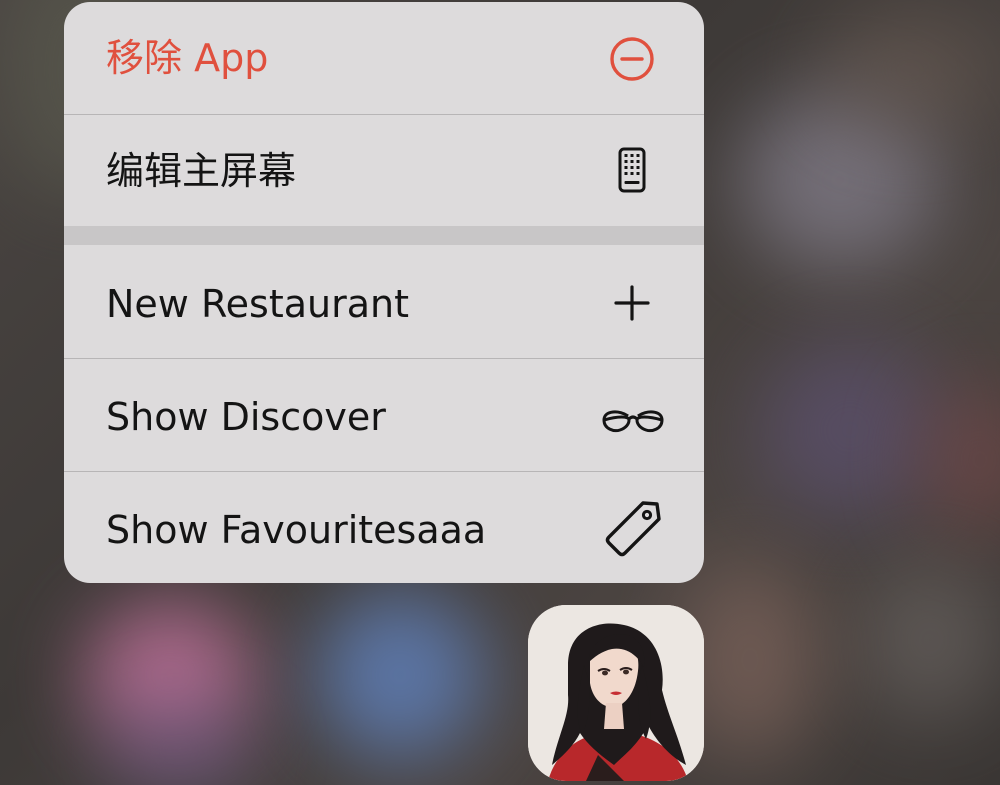  I want to click on new-restaurant-menu-item: New Restaurant, so click(384, 301).